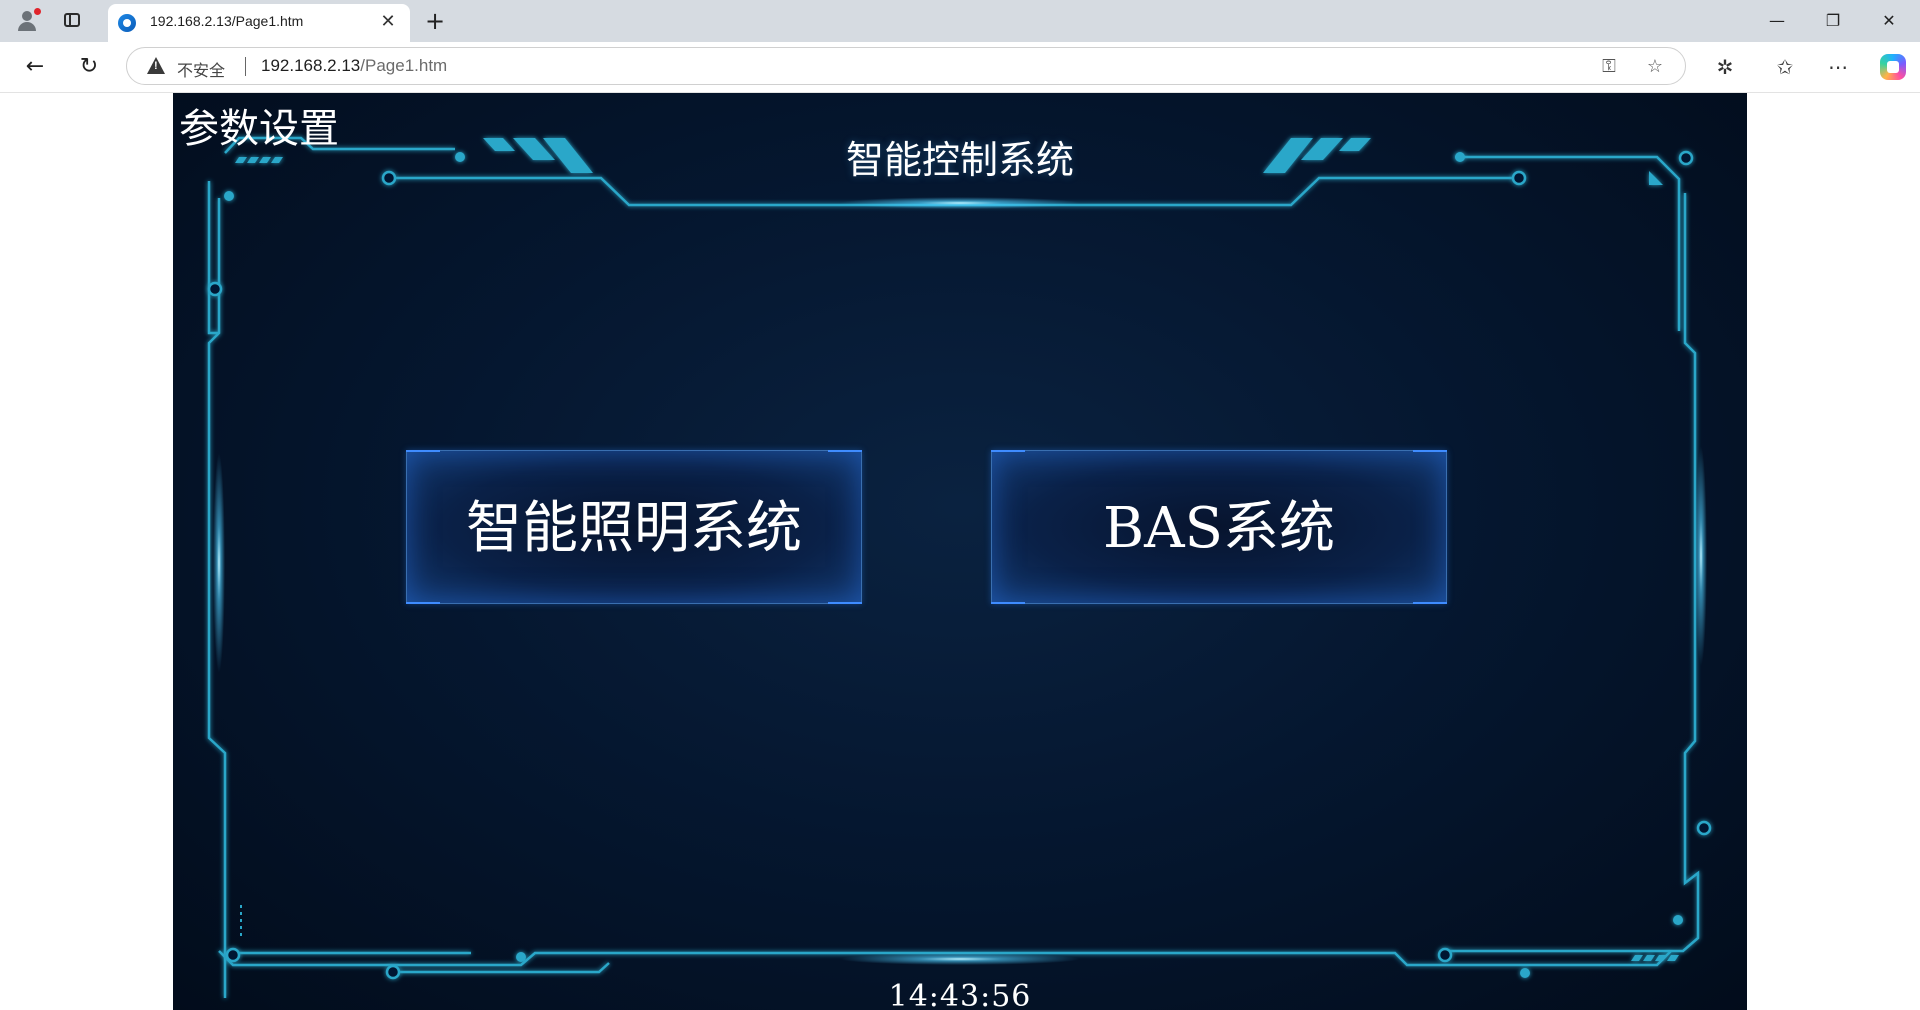 This screenshot has width=1920, height=1010. Describe the element at coordinates (435, 21) in the screenshot. I see `new-tab-button: +` at that location.